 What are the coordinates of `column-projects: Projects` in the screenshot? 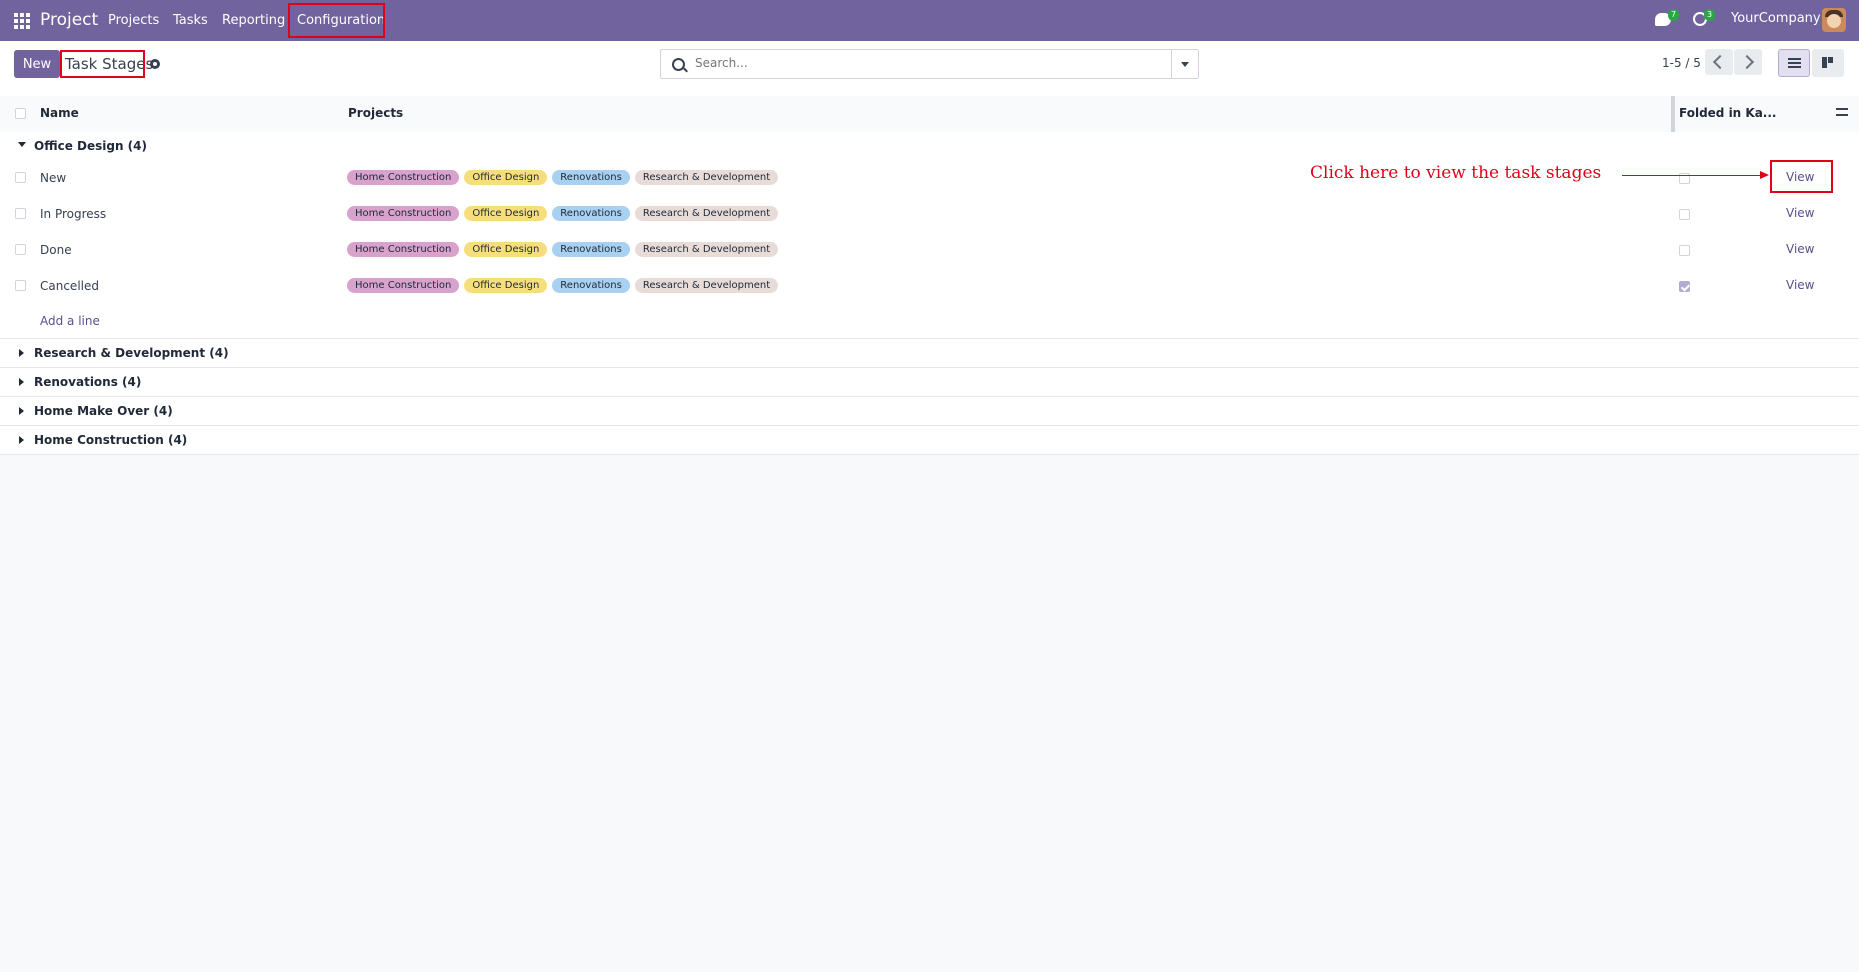 It's located at (375, 113).